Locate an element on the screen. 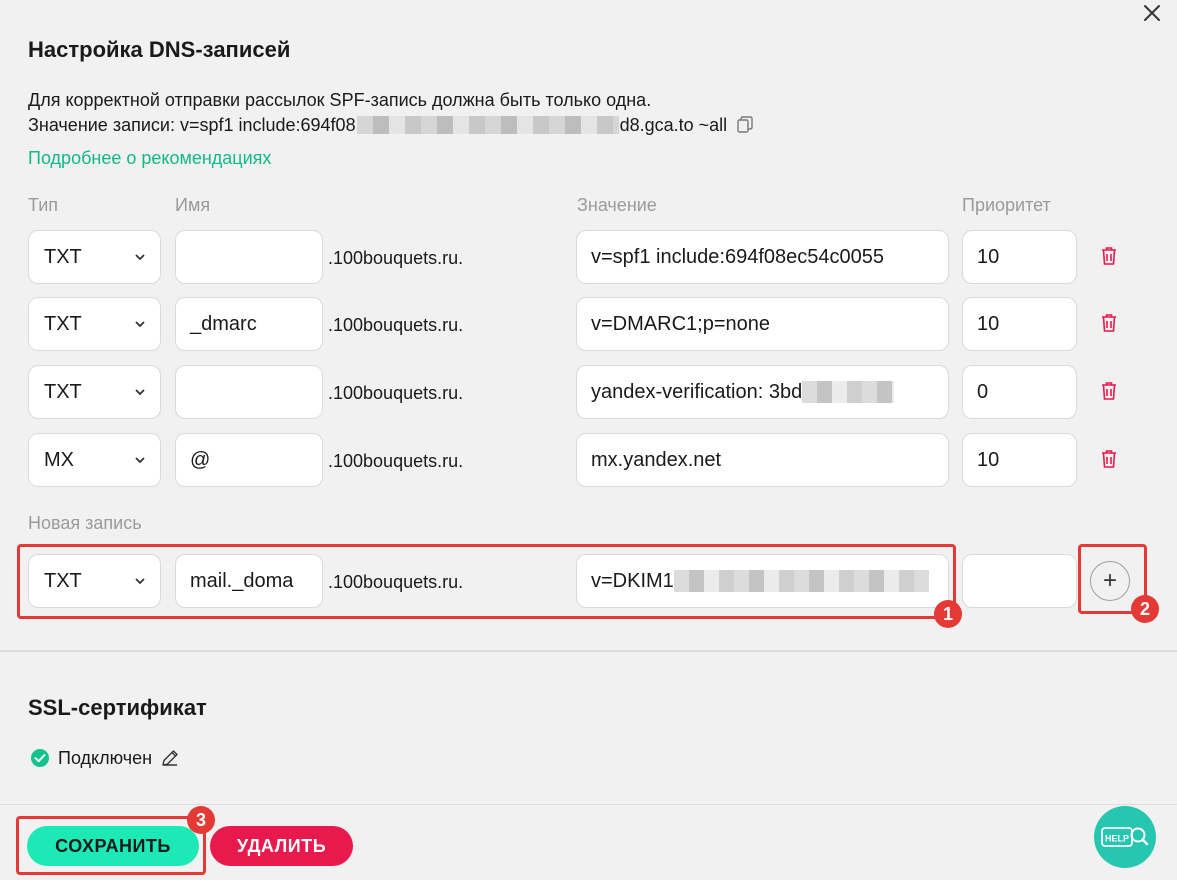 This screenshot has height=880, width=1177. details-link: Подробнее о рекомендациях is located at coordinates (149, 158).